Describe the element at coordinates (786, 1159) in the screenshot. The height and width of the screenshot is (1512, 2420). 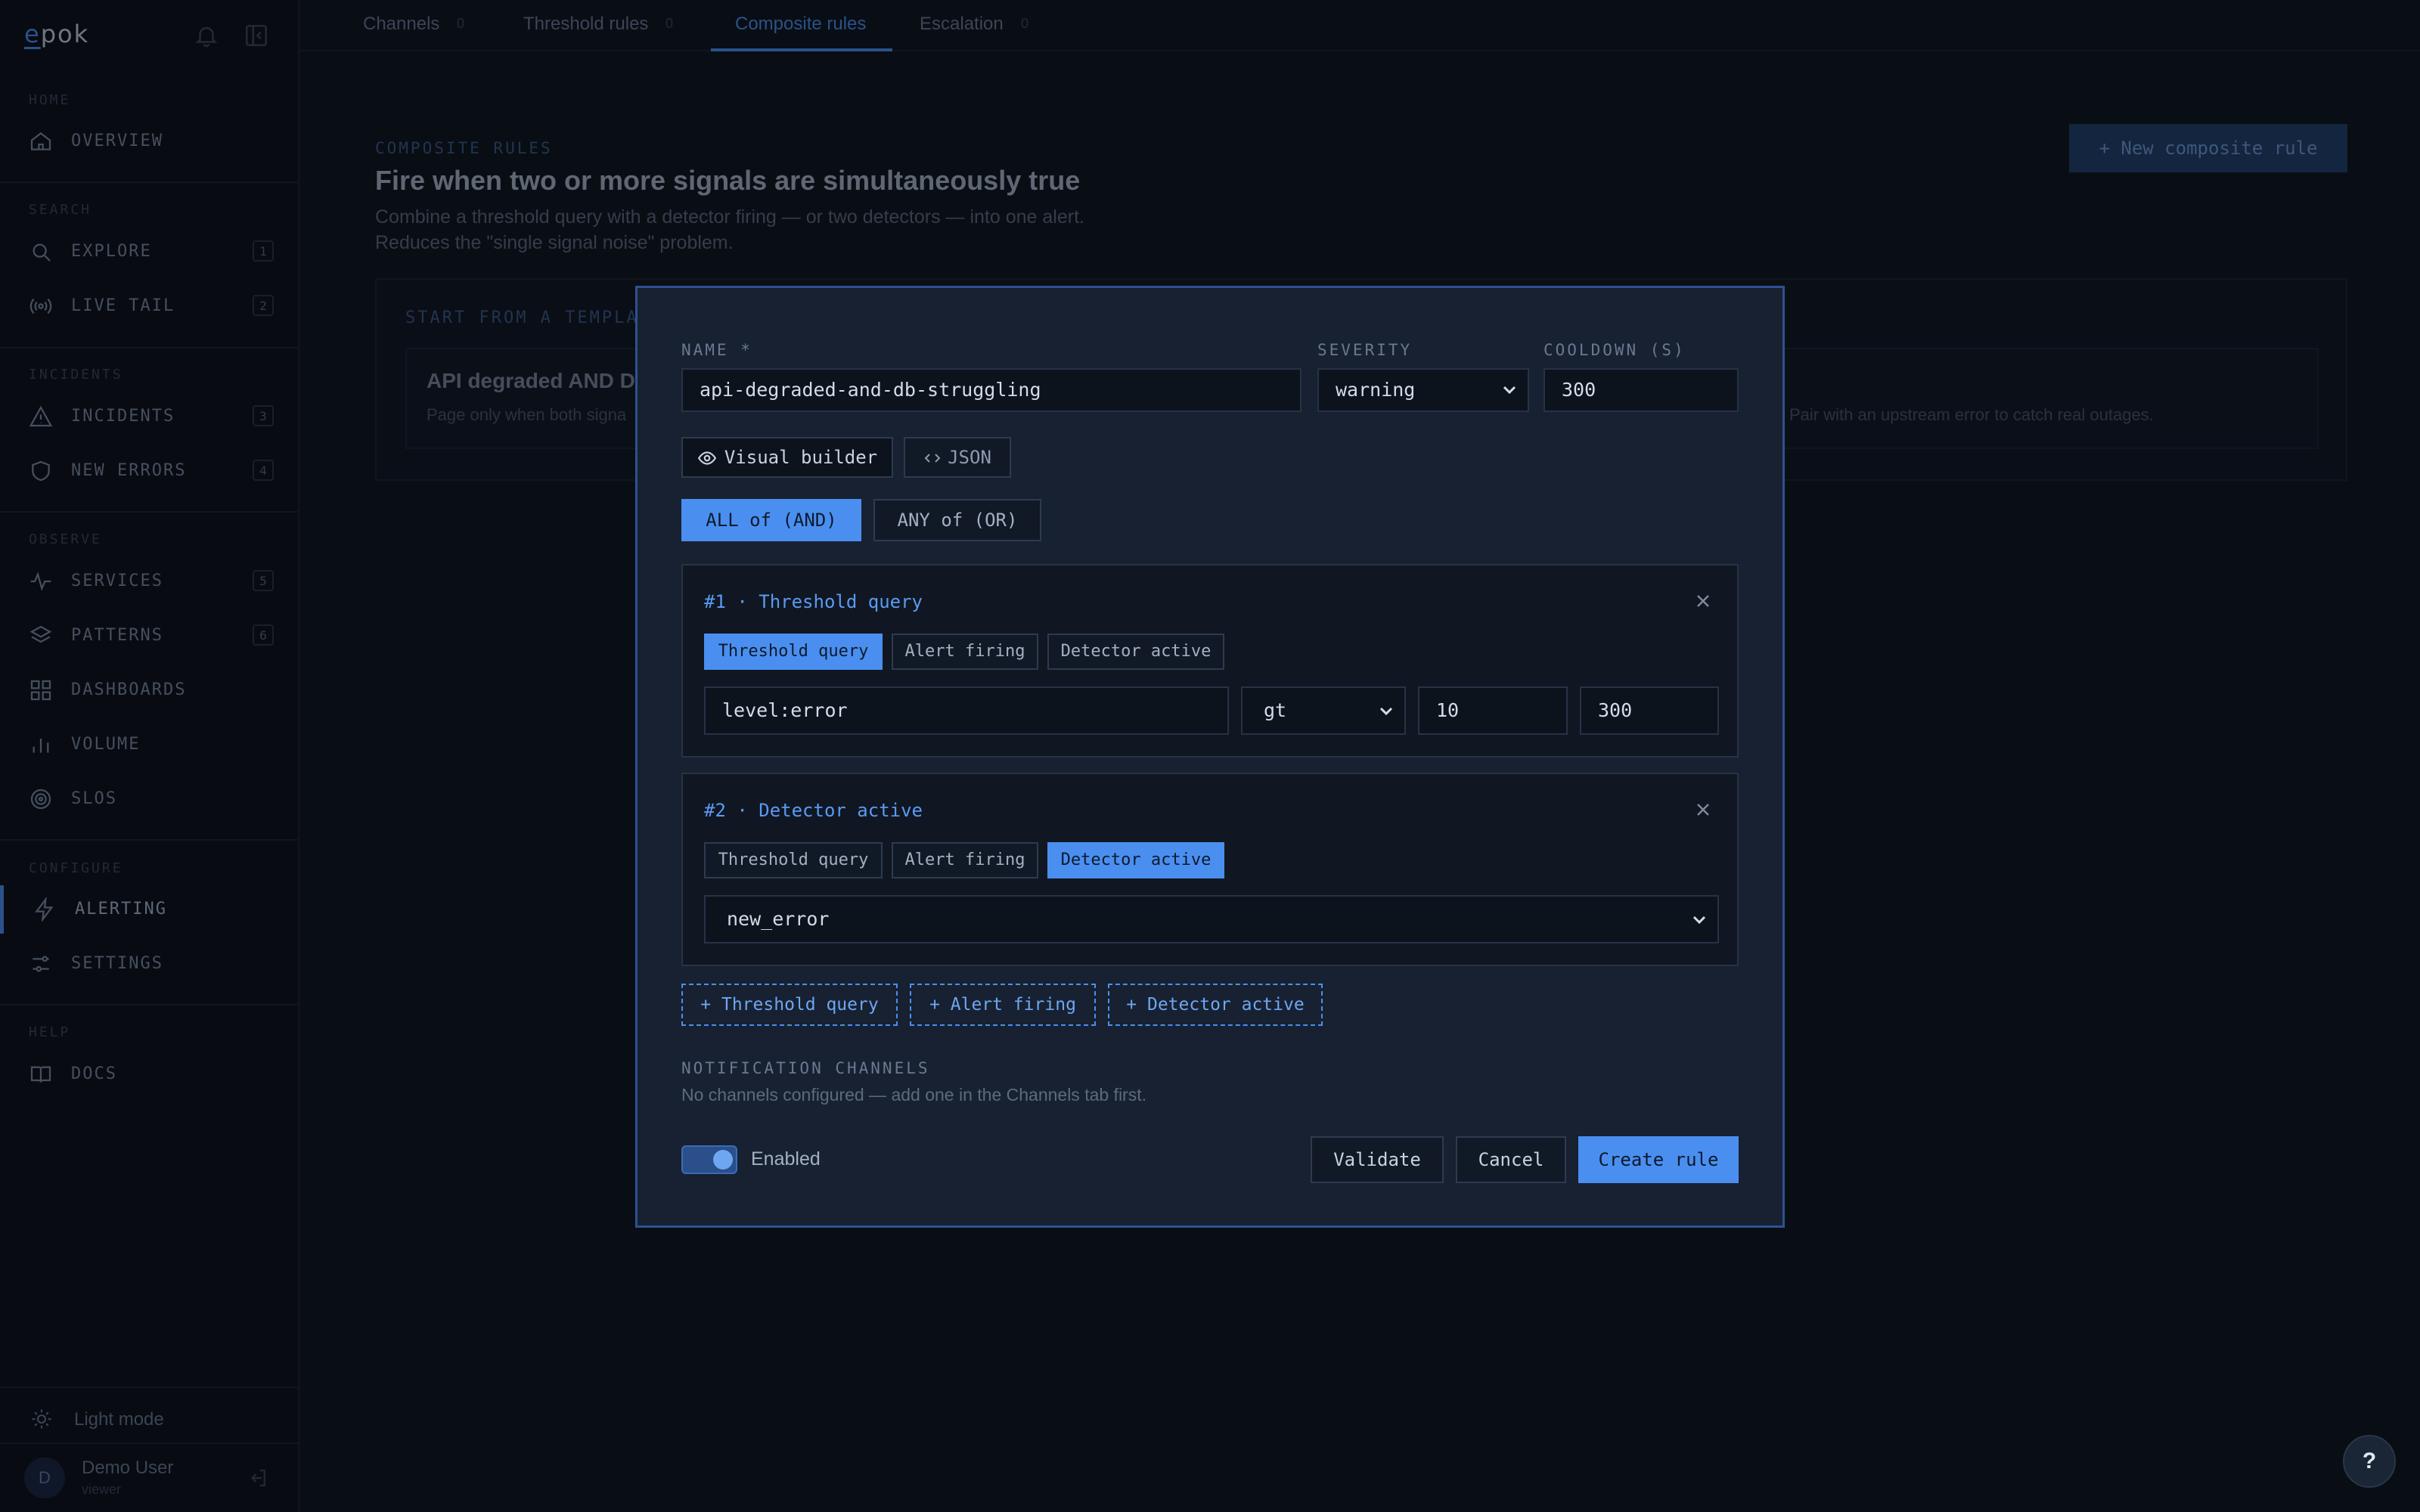
I see `enabled-label: Enabled` at that location.